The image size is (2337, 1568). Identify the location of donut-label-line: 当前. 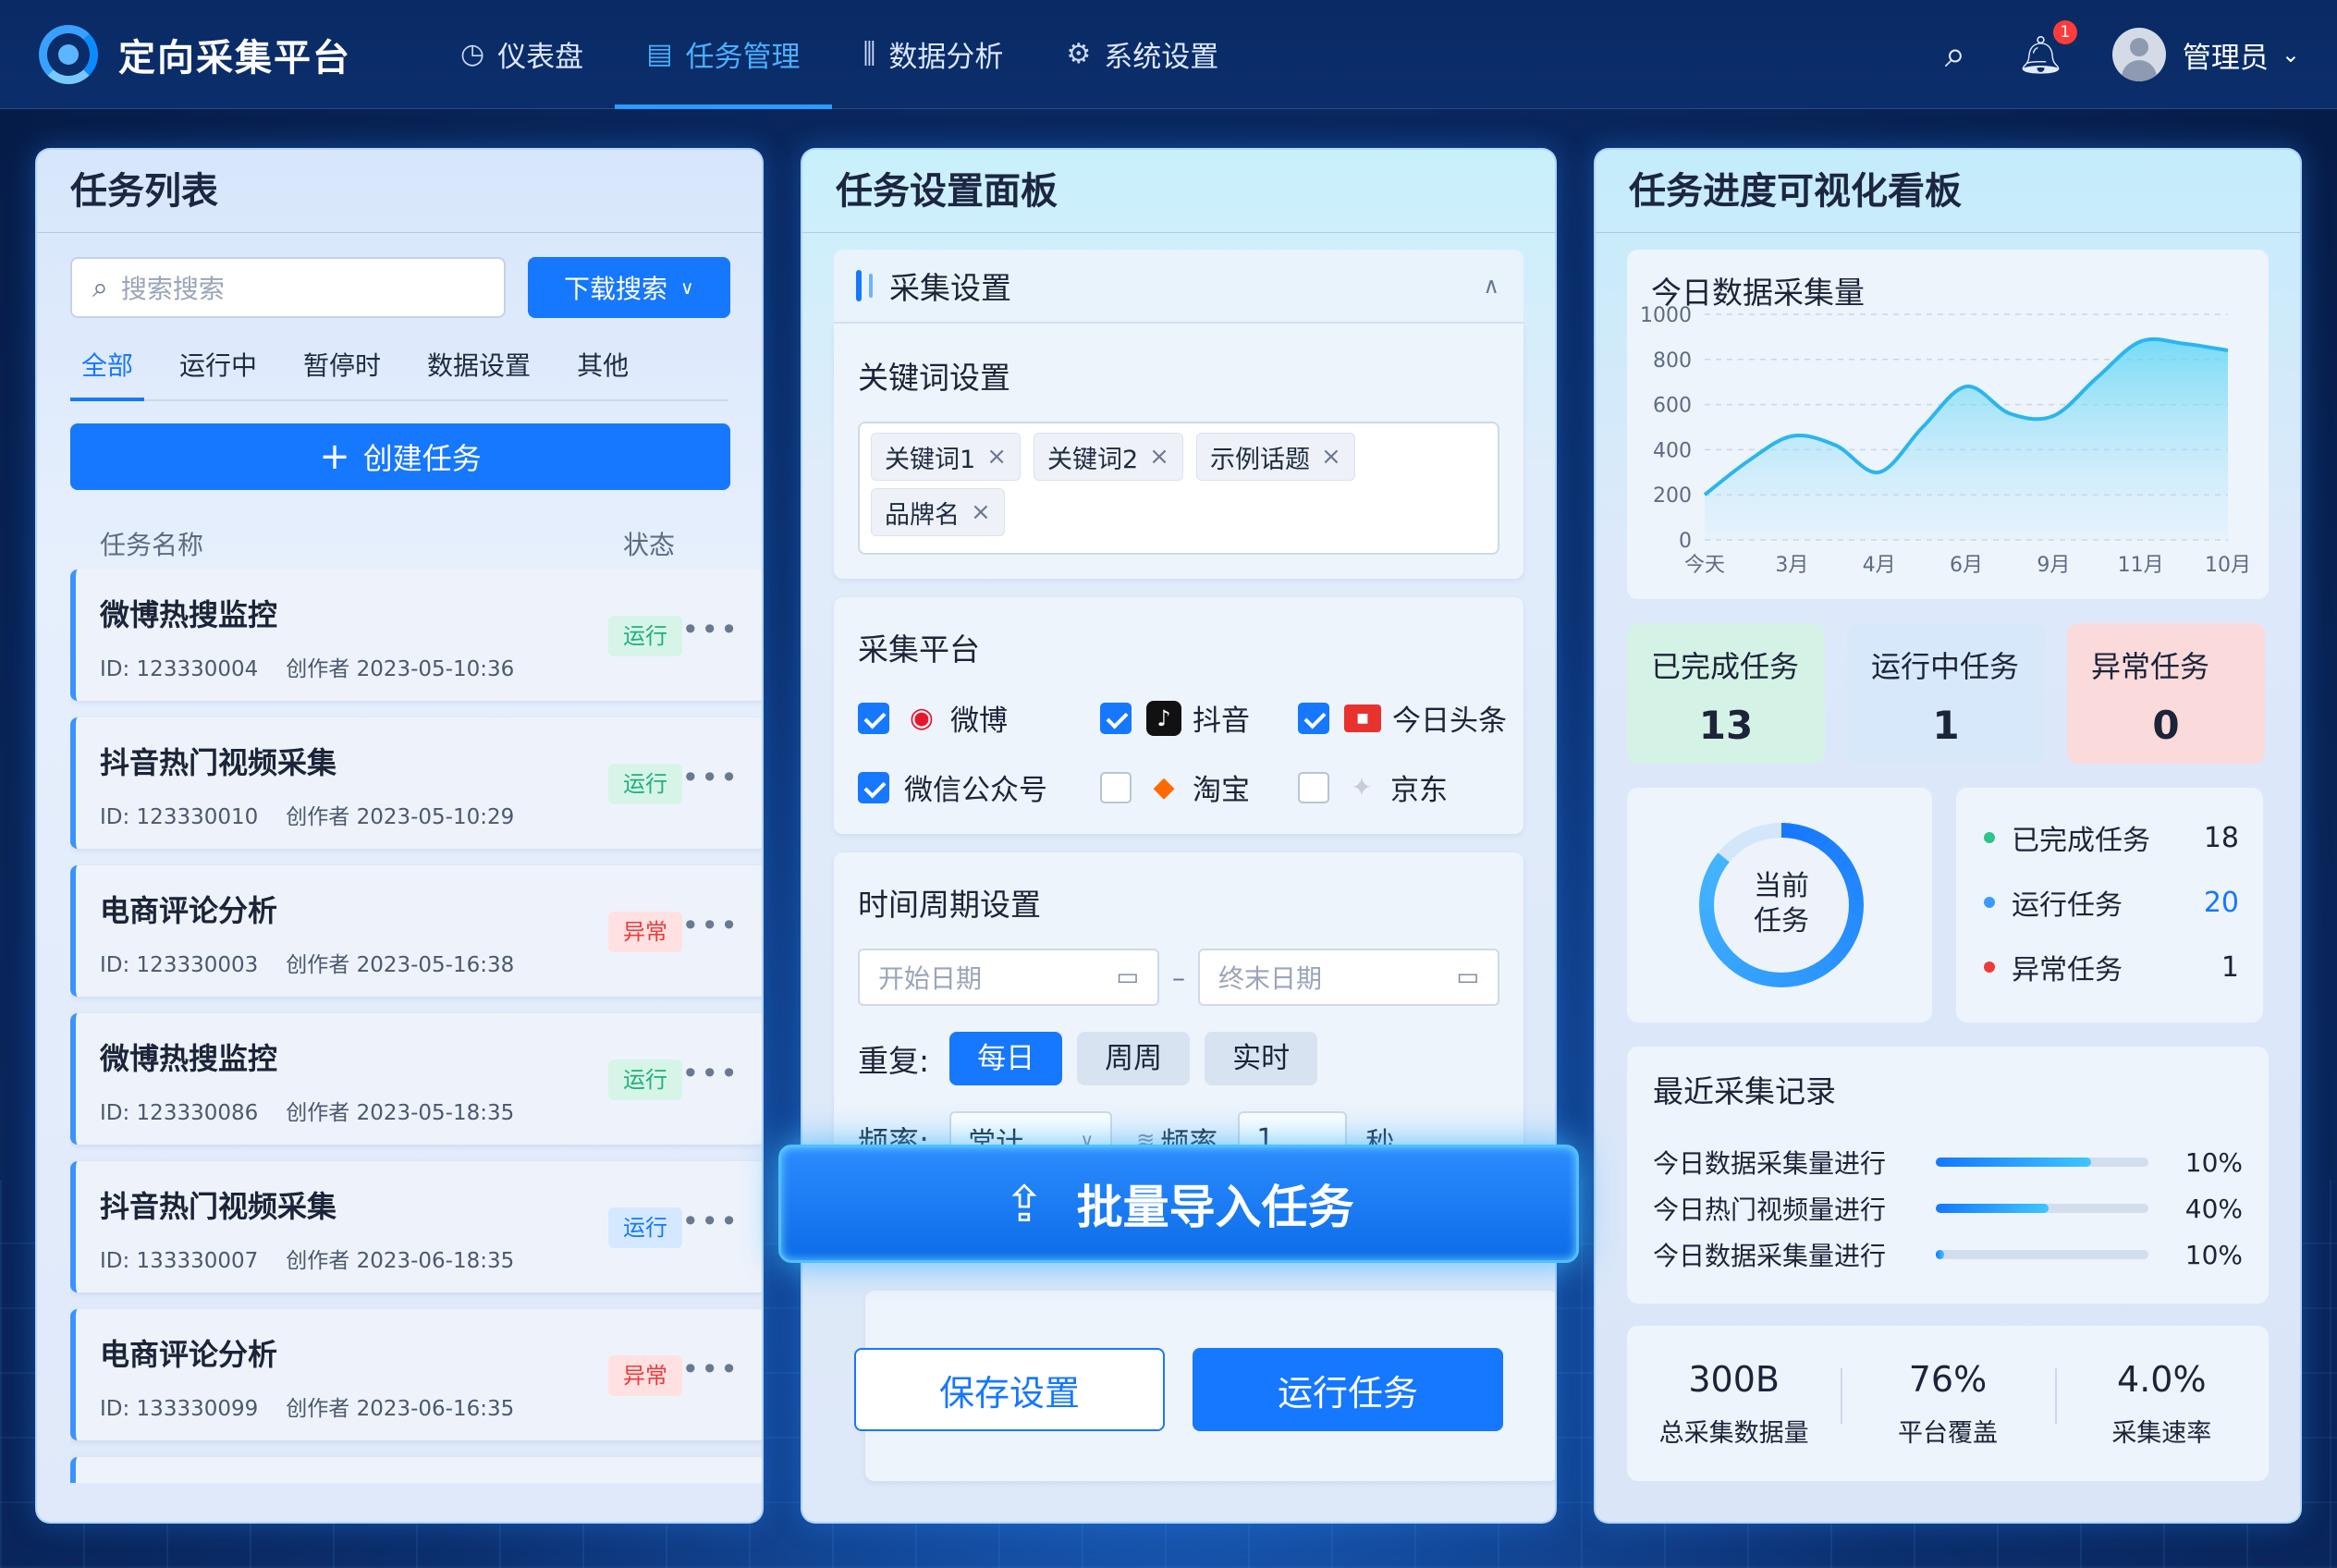
(1781, 886).